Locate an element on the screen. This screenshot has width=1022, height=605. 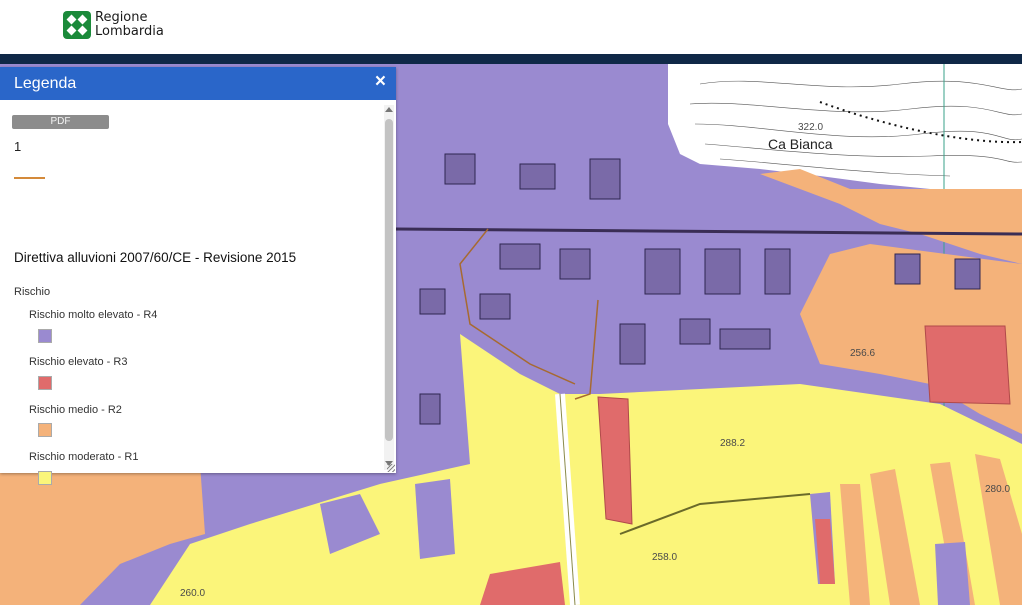
elevation-label-2: 256.6 is located at coordinates (863, 353).